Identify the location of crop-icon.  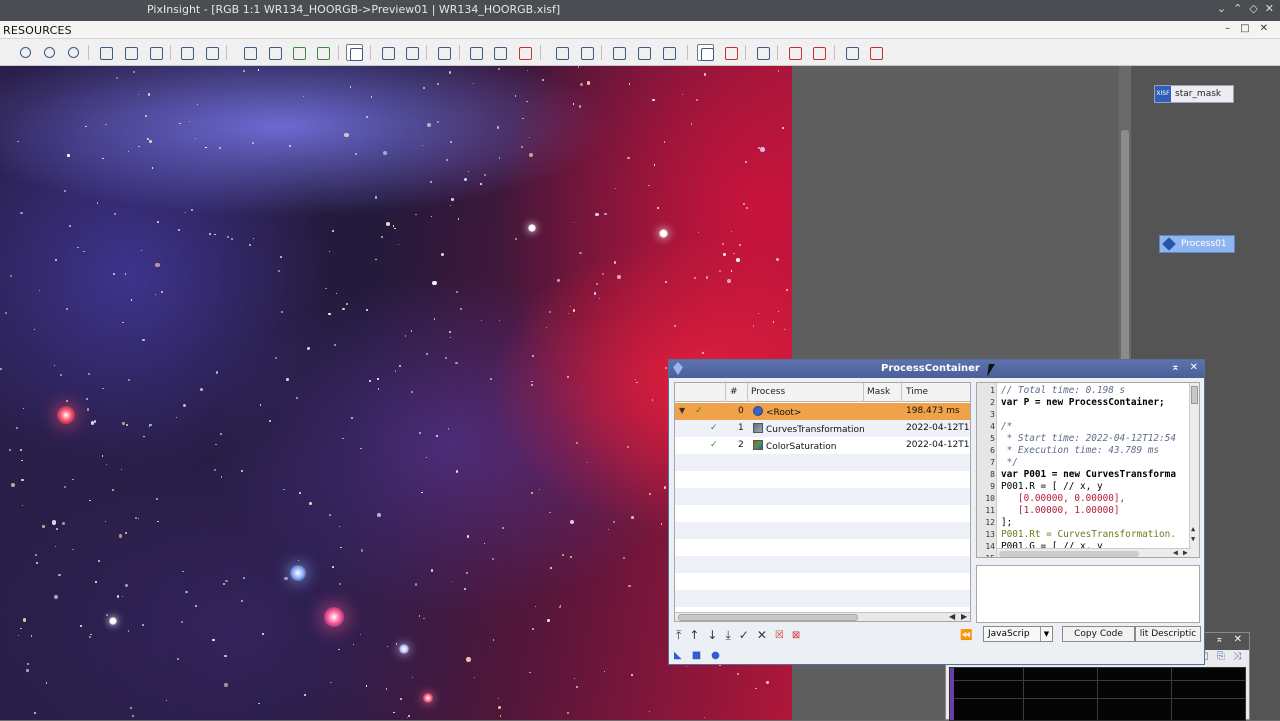
(211, 52).